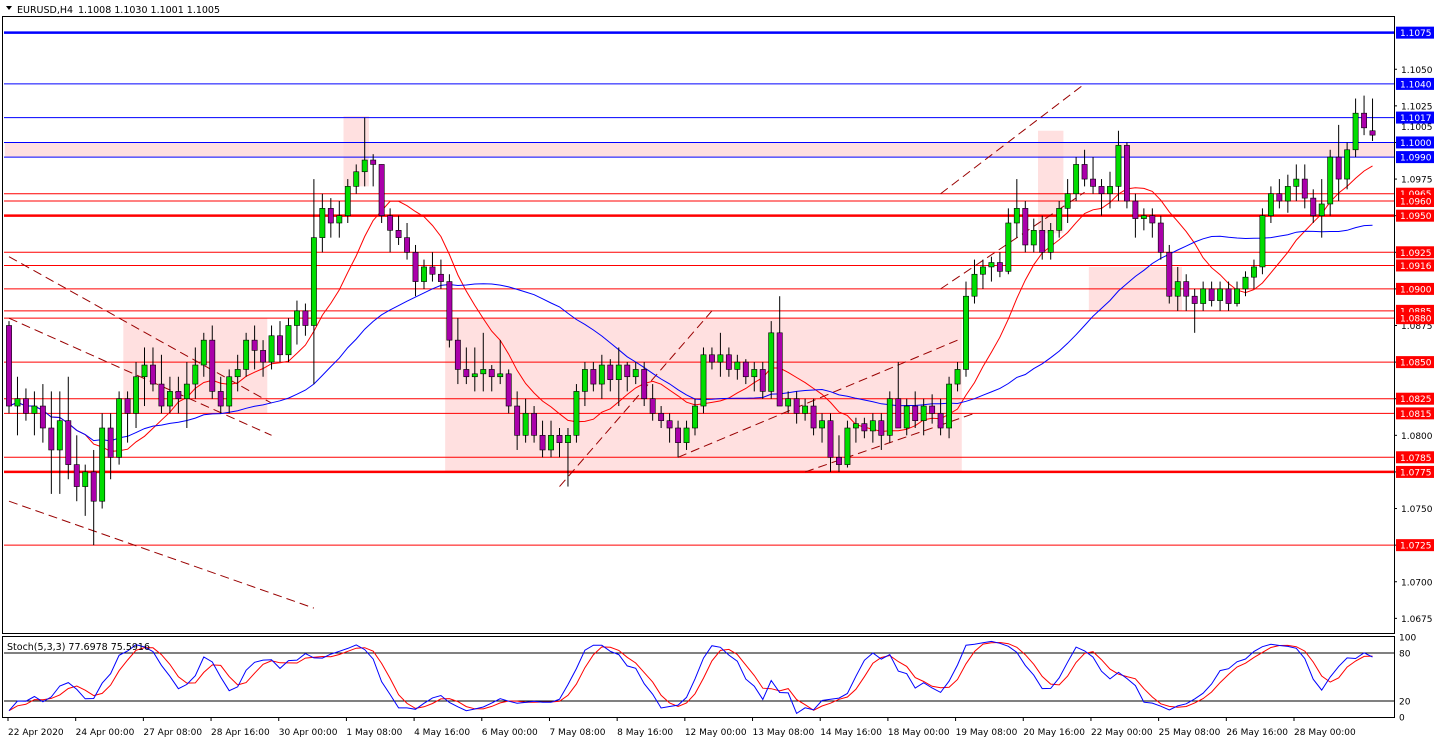 The width and height of the screenshot is (1436, 747). What do you see at coordinates (36, 733) in the screenshot?
I see `time-tick-label: 22 Apr 2020` at bounding box center [36, 733].